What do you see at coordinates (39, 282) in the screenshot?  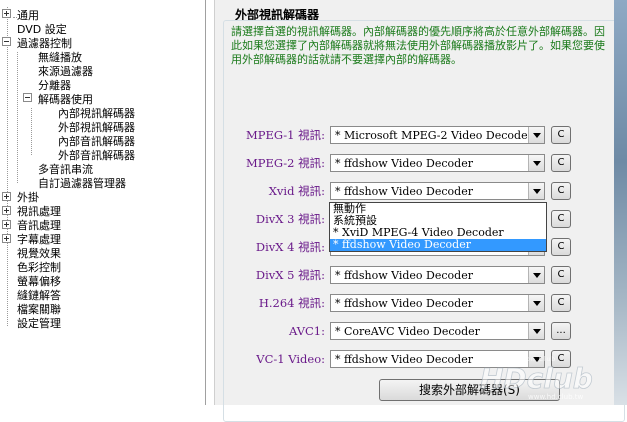 I see `tree-item-screen-offset: 螢幕偏移` at bounding box center [39, 282].